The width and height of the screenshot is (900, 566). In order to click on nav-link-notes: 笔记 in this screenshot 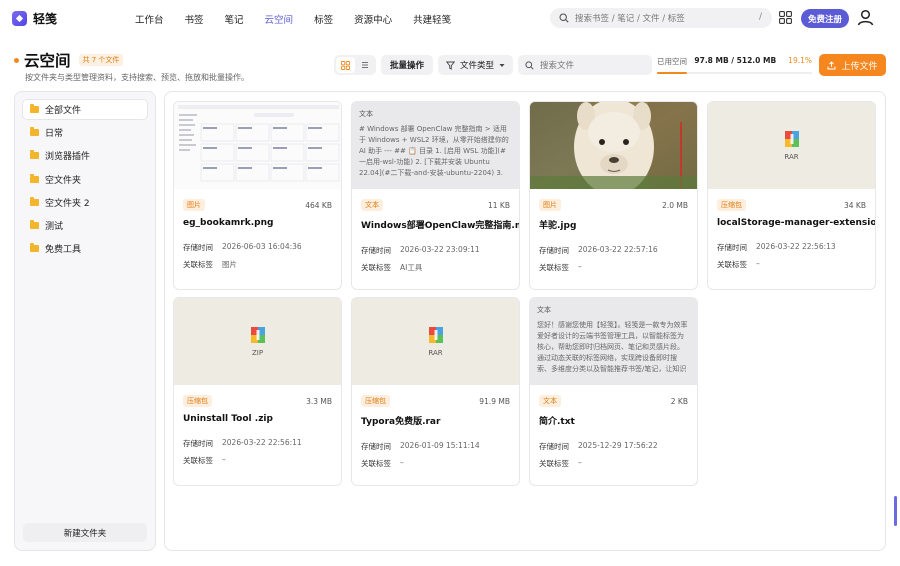, I will do `click(234, 19)`.